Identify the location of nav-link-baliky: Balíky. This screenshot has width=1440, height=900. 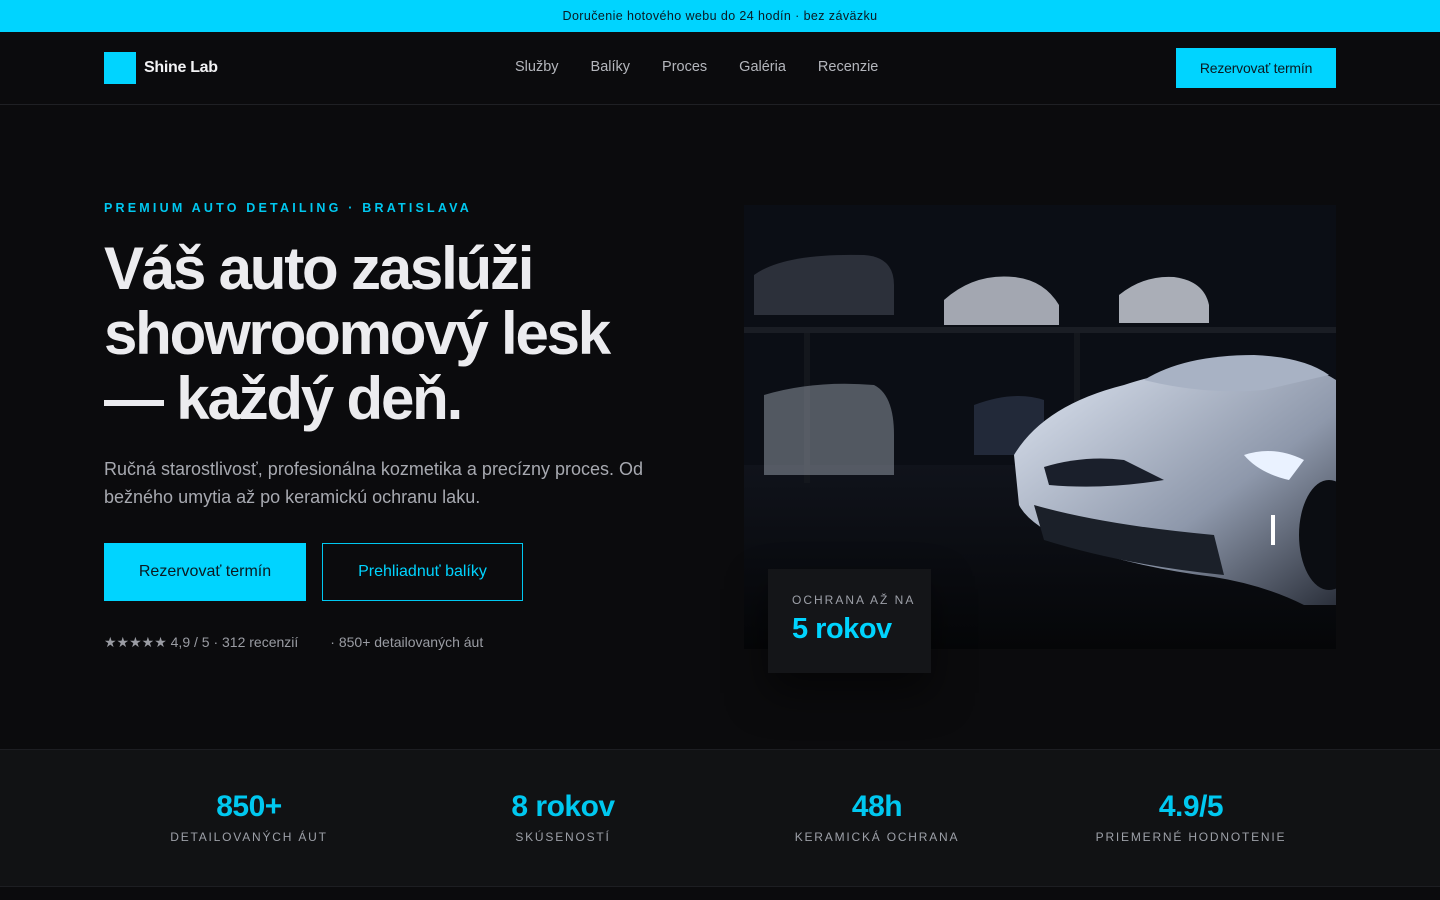
(611, 67).